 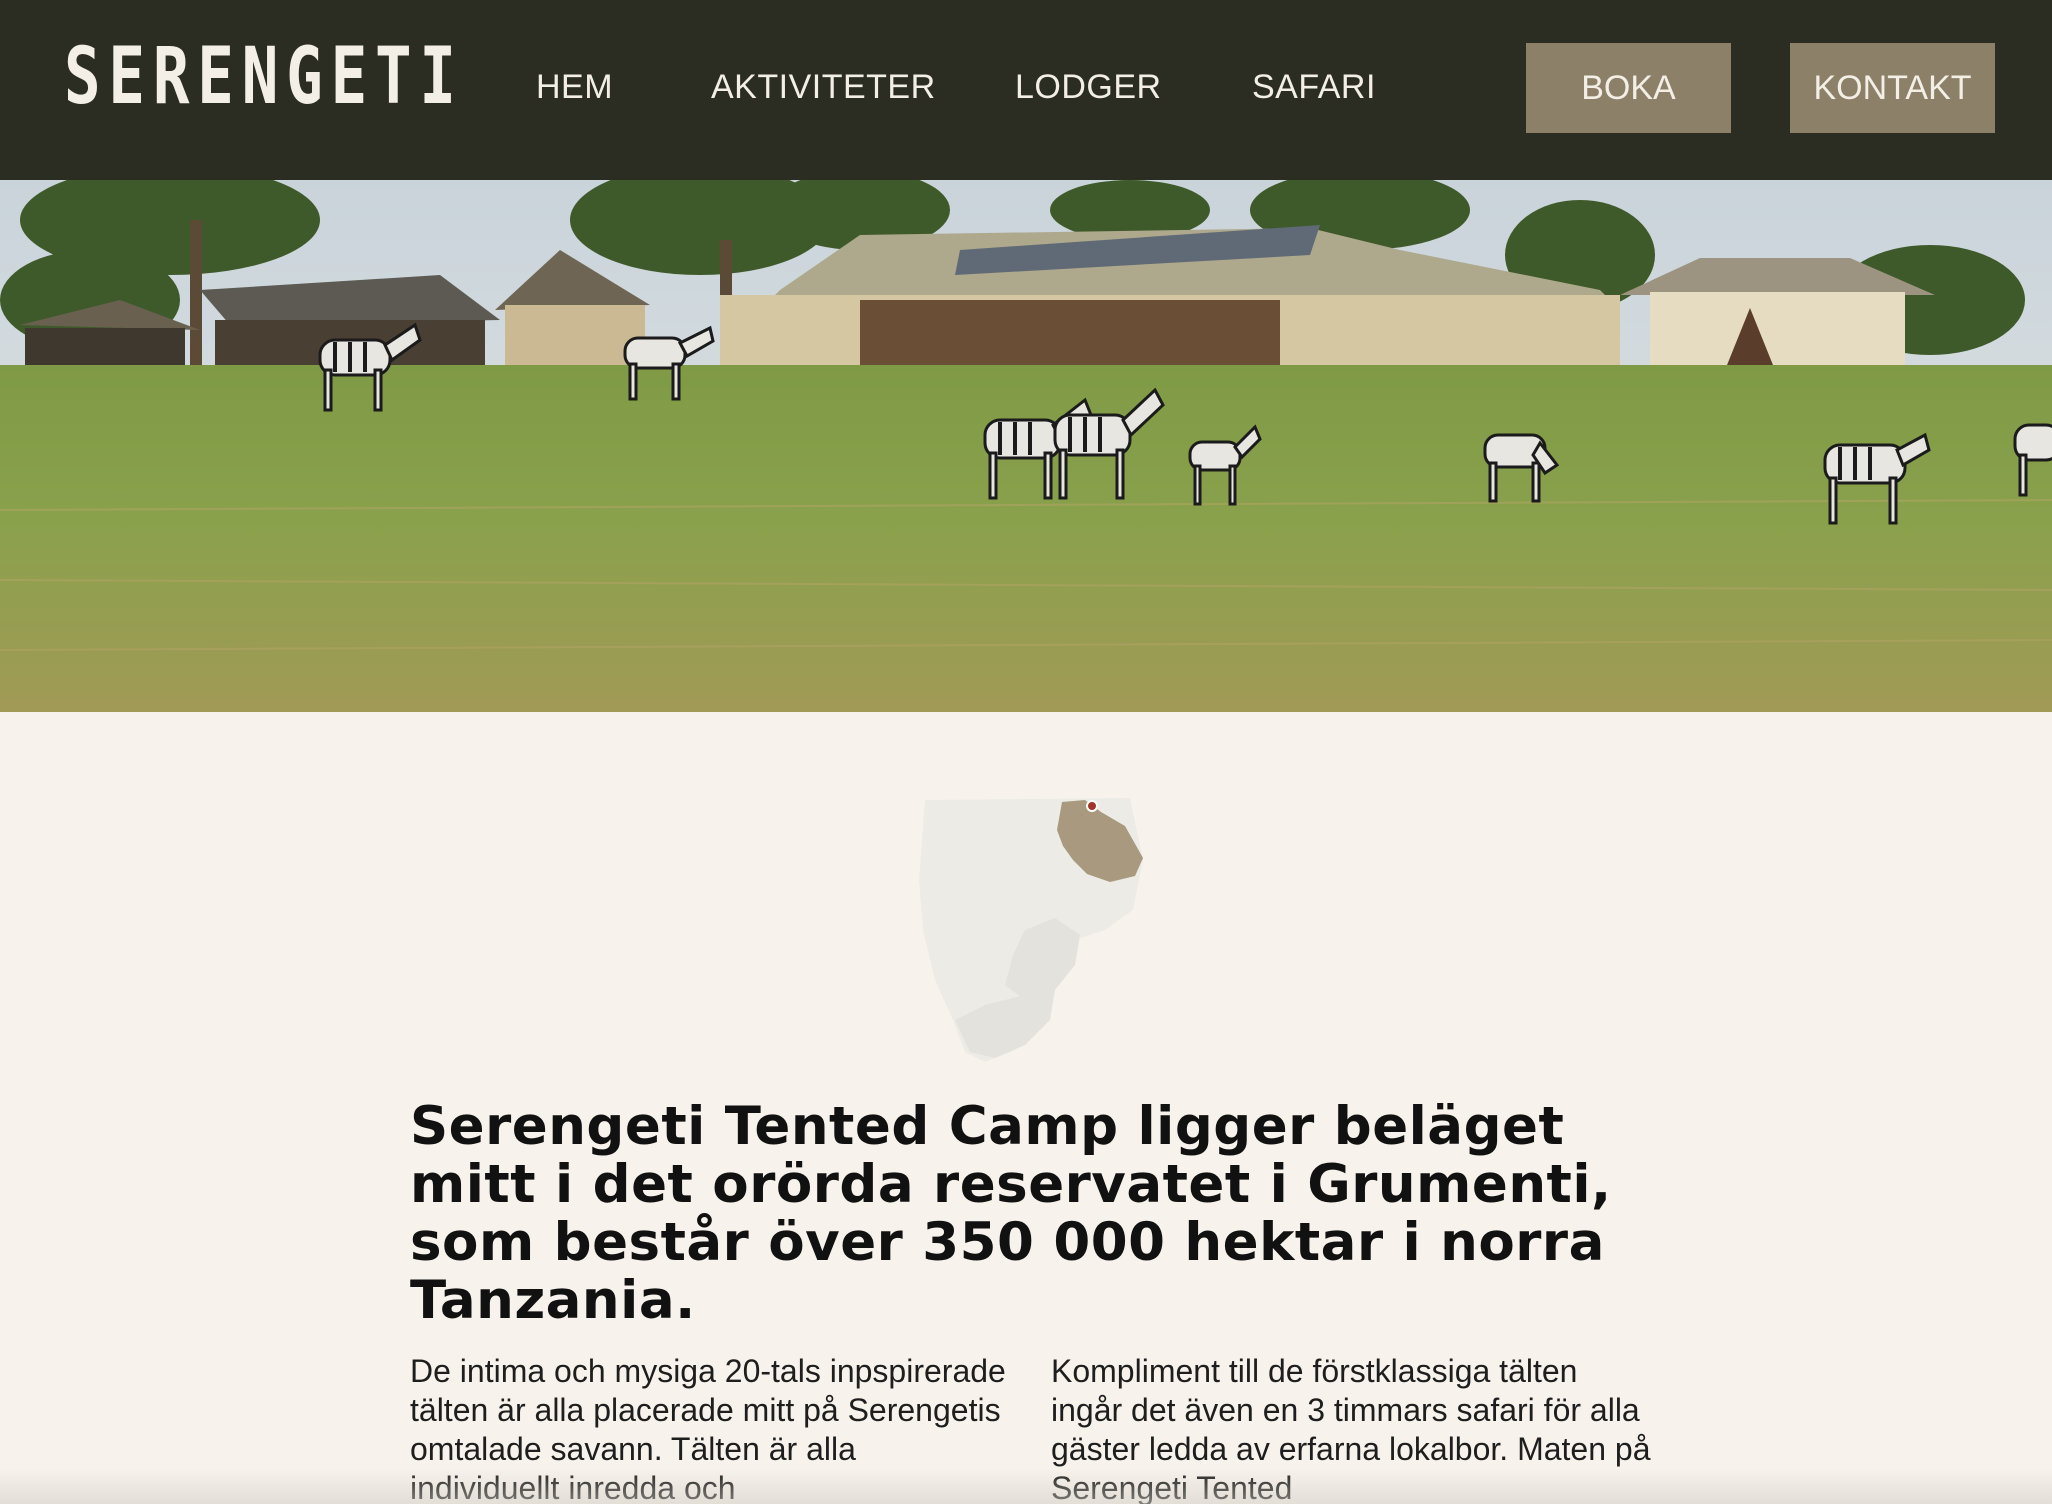 What do you see at coordinates (1025, 930) in the screenshot?
I see `africa-location-map` at bounding box center [1025, 930].